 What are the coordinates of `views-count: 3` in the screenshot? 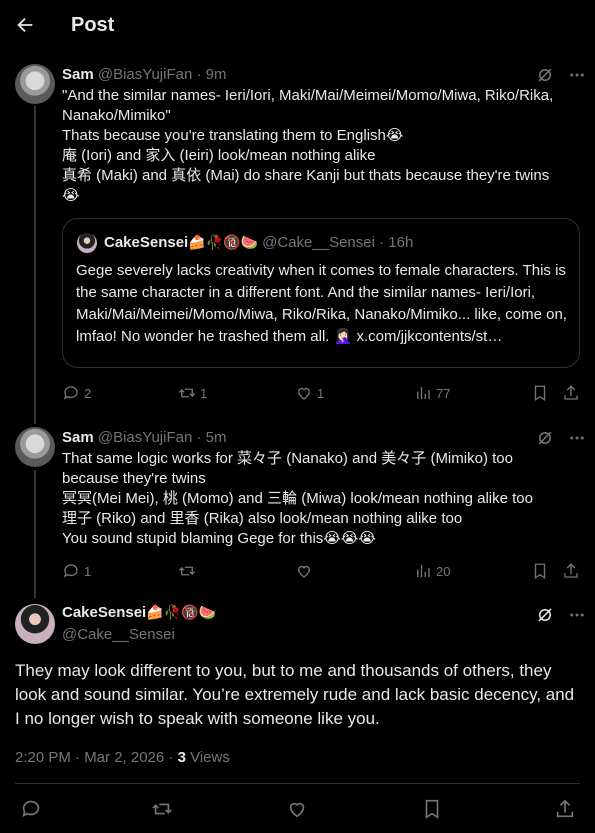 It's located at (181, 757).